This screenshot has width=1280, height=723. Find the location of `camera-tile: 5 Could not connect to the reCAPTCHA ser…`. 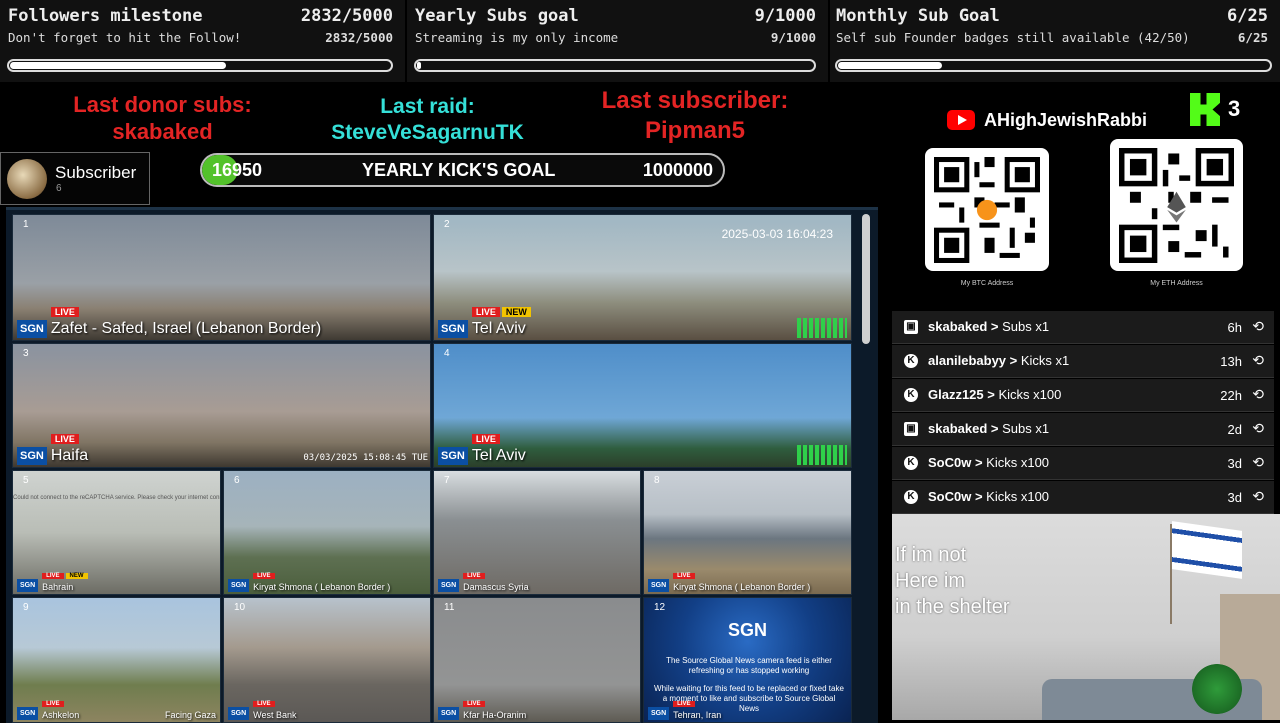

camera-tile: 5 Could not connect to the reCAPTCHA ser… is located at coordinates (116, 532).